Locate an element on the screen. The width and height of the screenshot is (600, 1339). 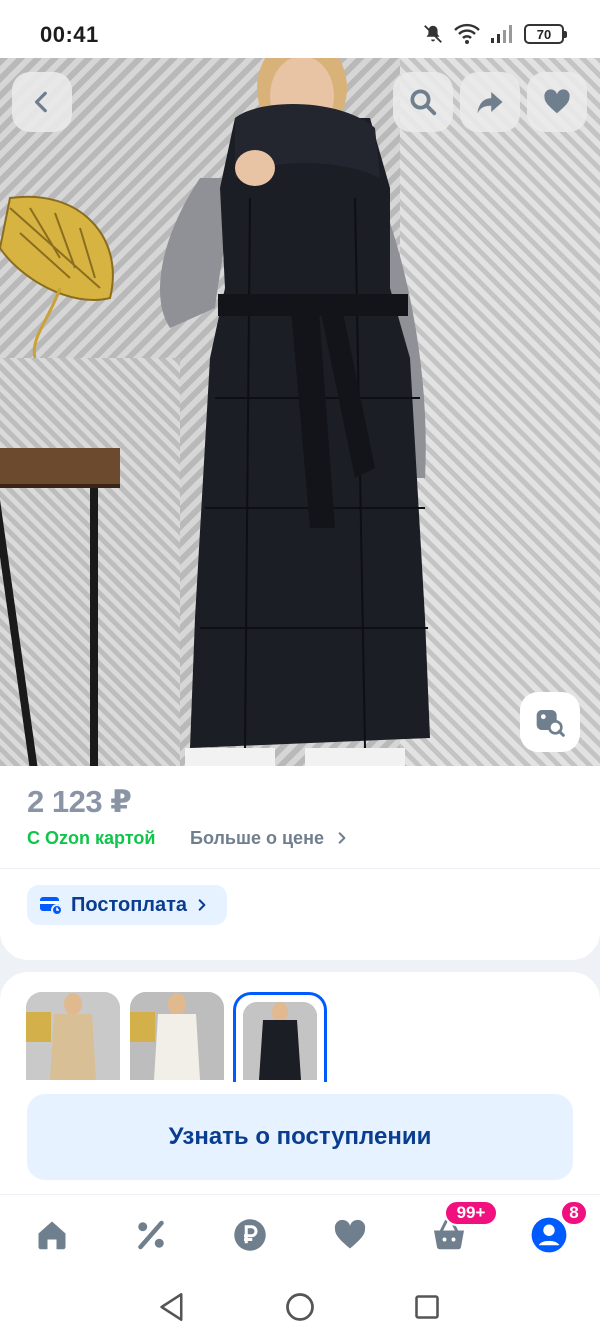
nav-favorites is located at coordinates (350, 1235).